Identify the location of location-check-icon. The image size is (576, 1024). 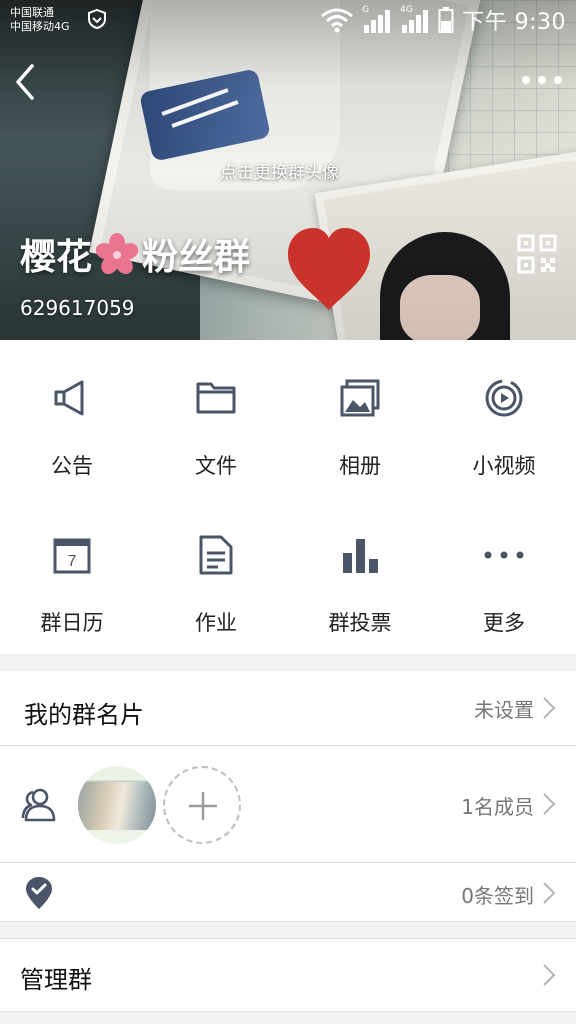
(39, 893).